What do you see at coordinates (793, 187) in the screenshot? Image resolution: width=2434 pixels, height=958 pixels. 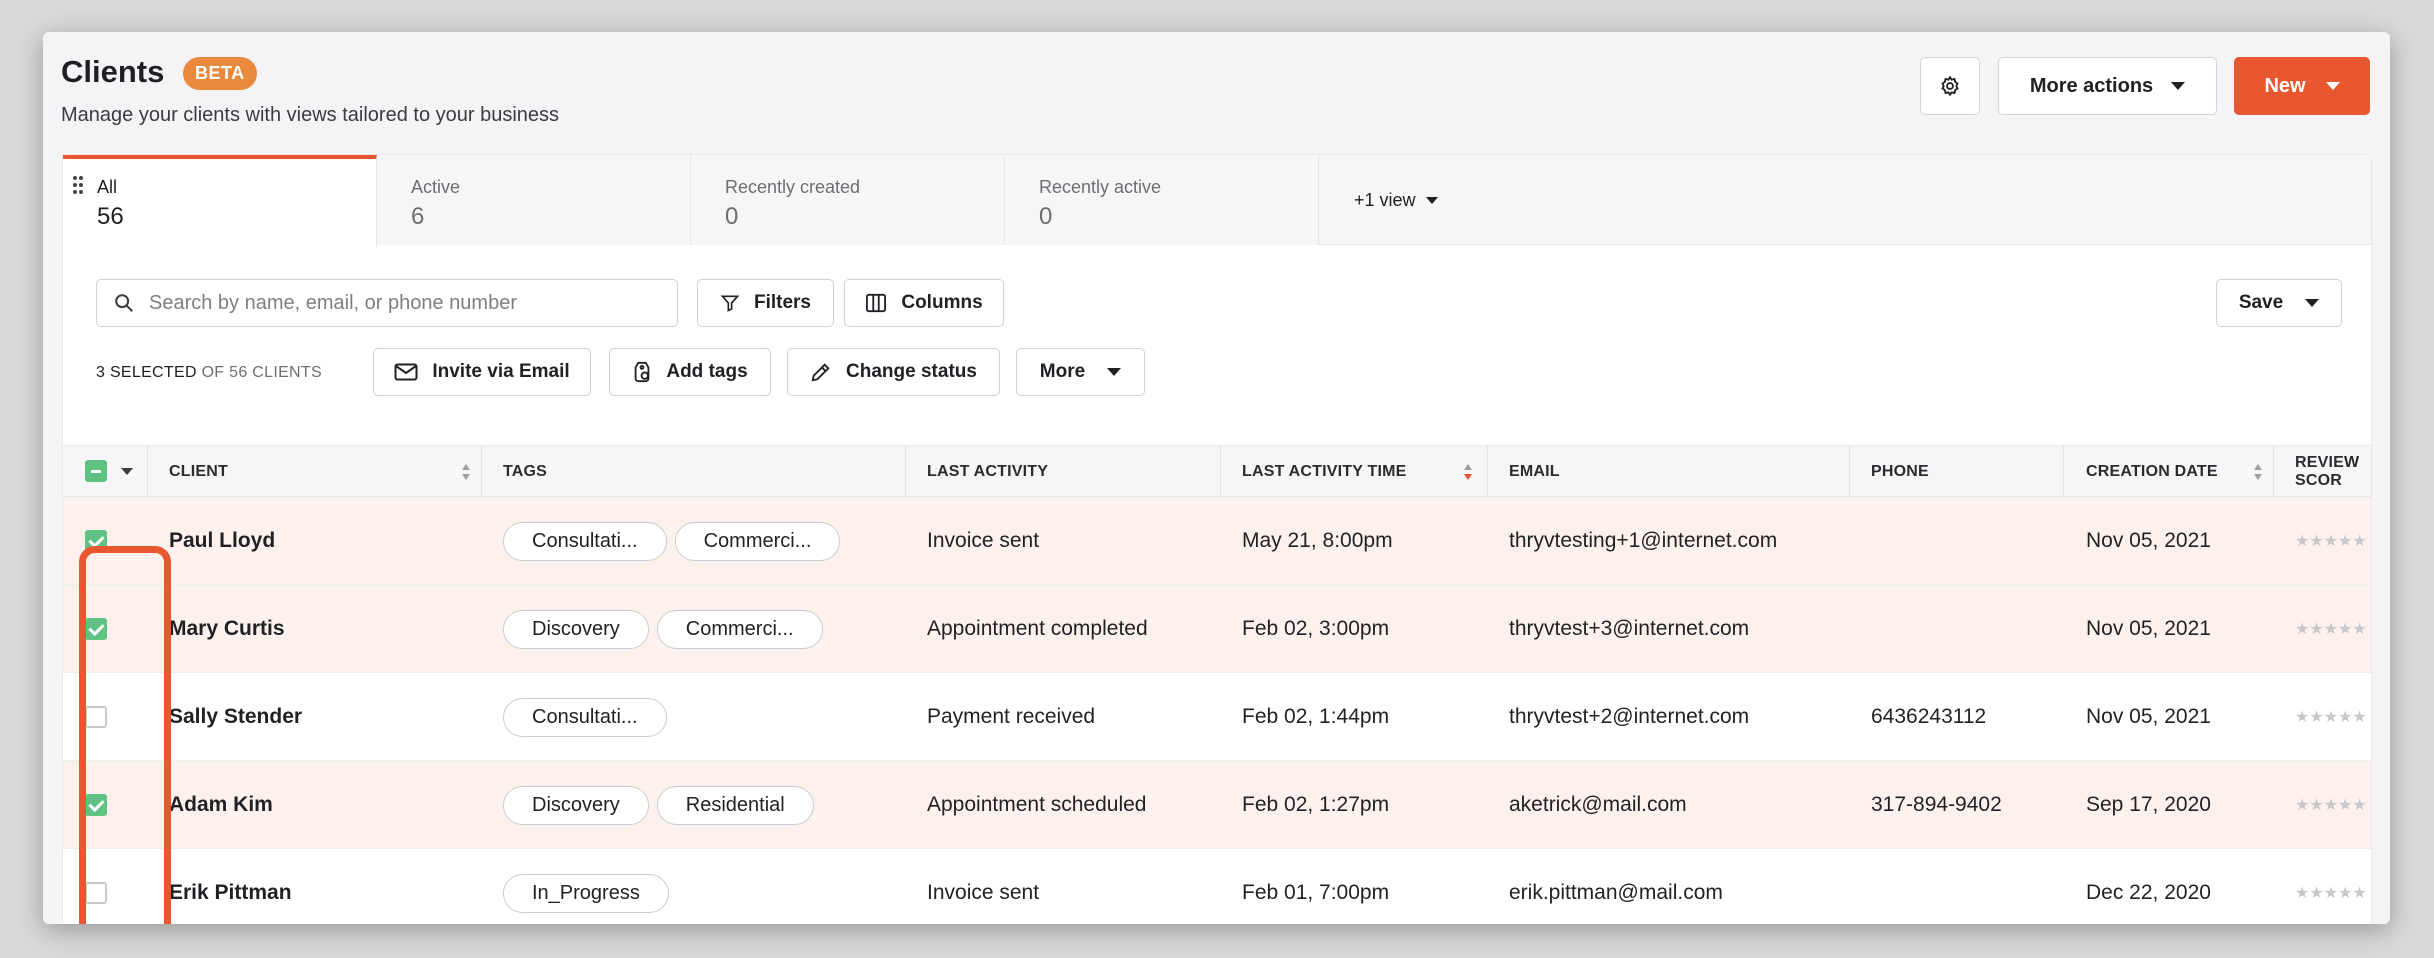 I see `tab-label: Recently created` at bounding box center [793, 187].